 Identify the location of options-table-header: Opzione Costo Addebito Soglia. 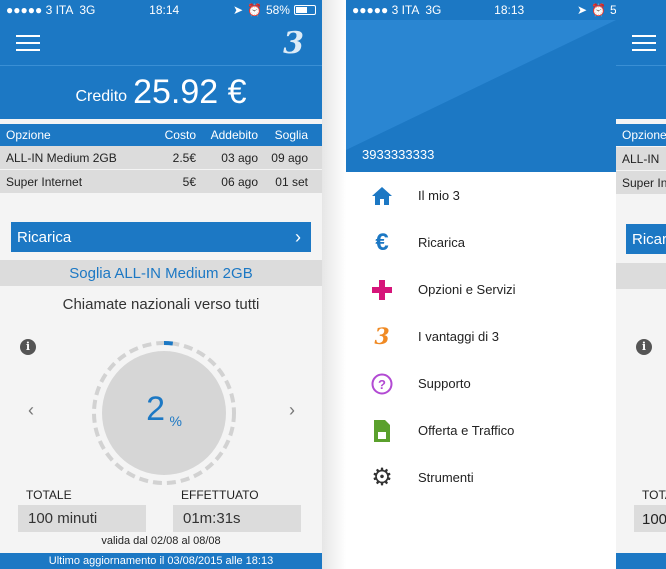
(161, 135).